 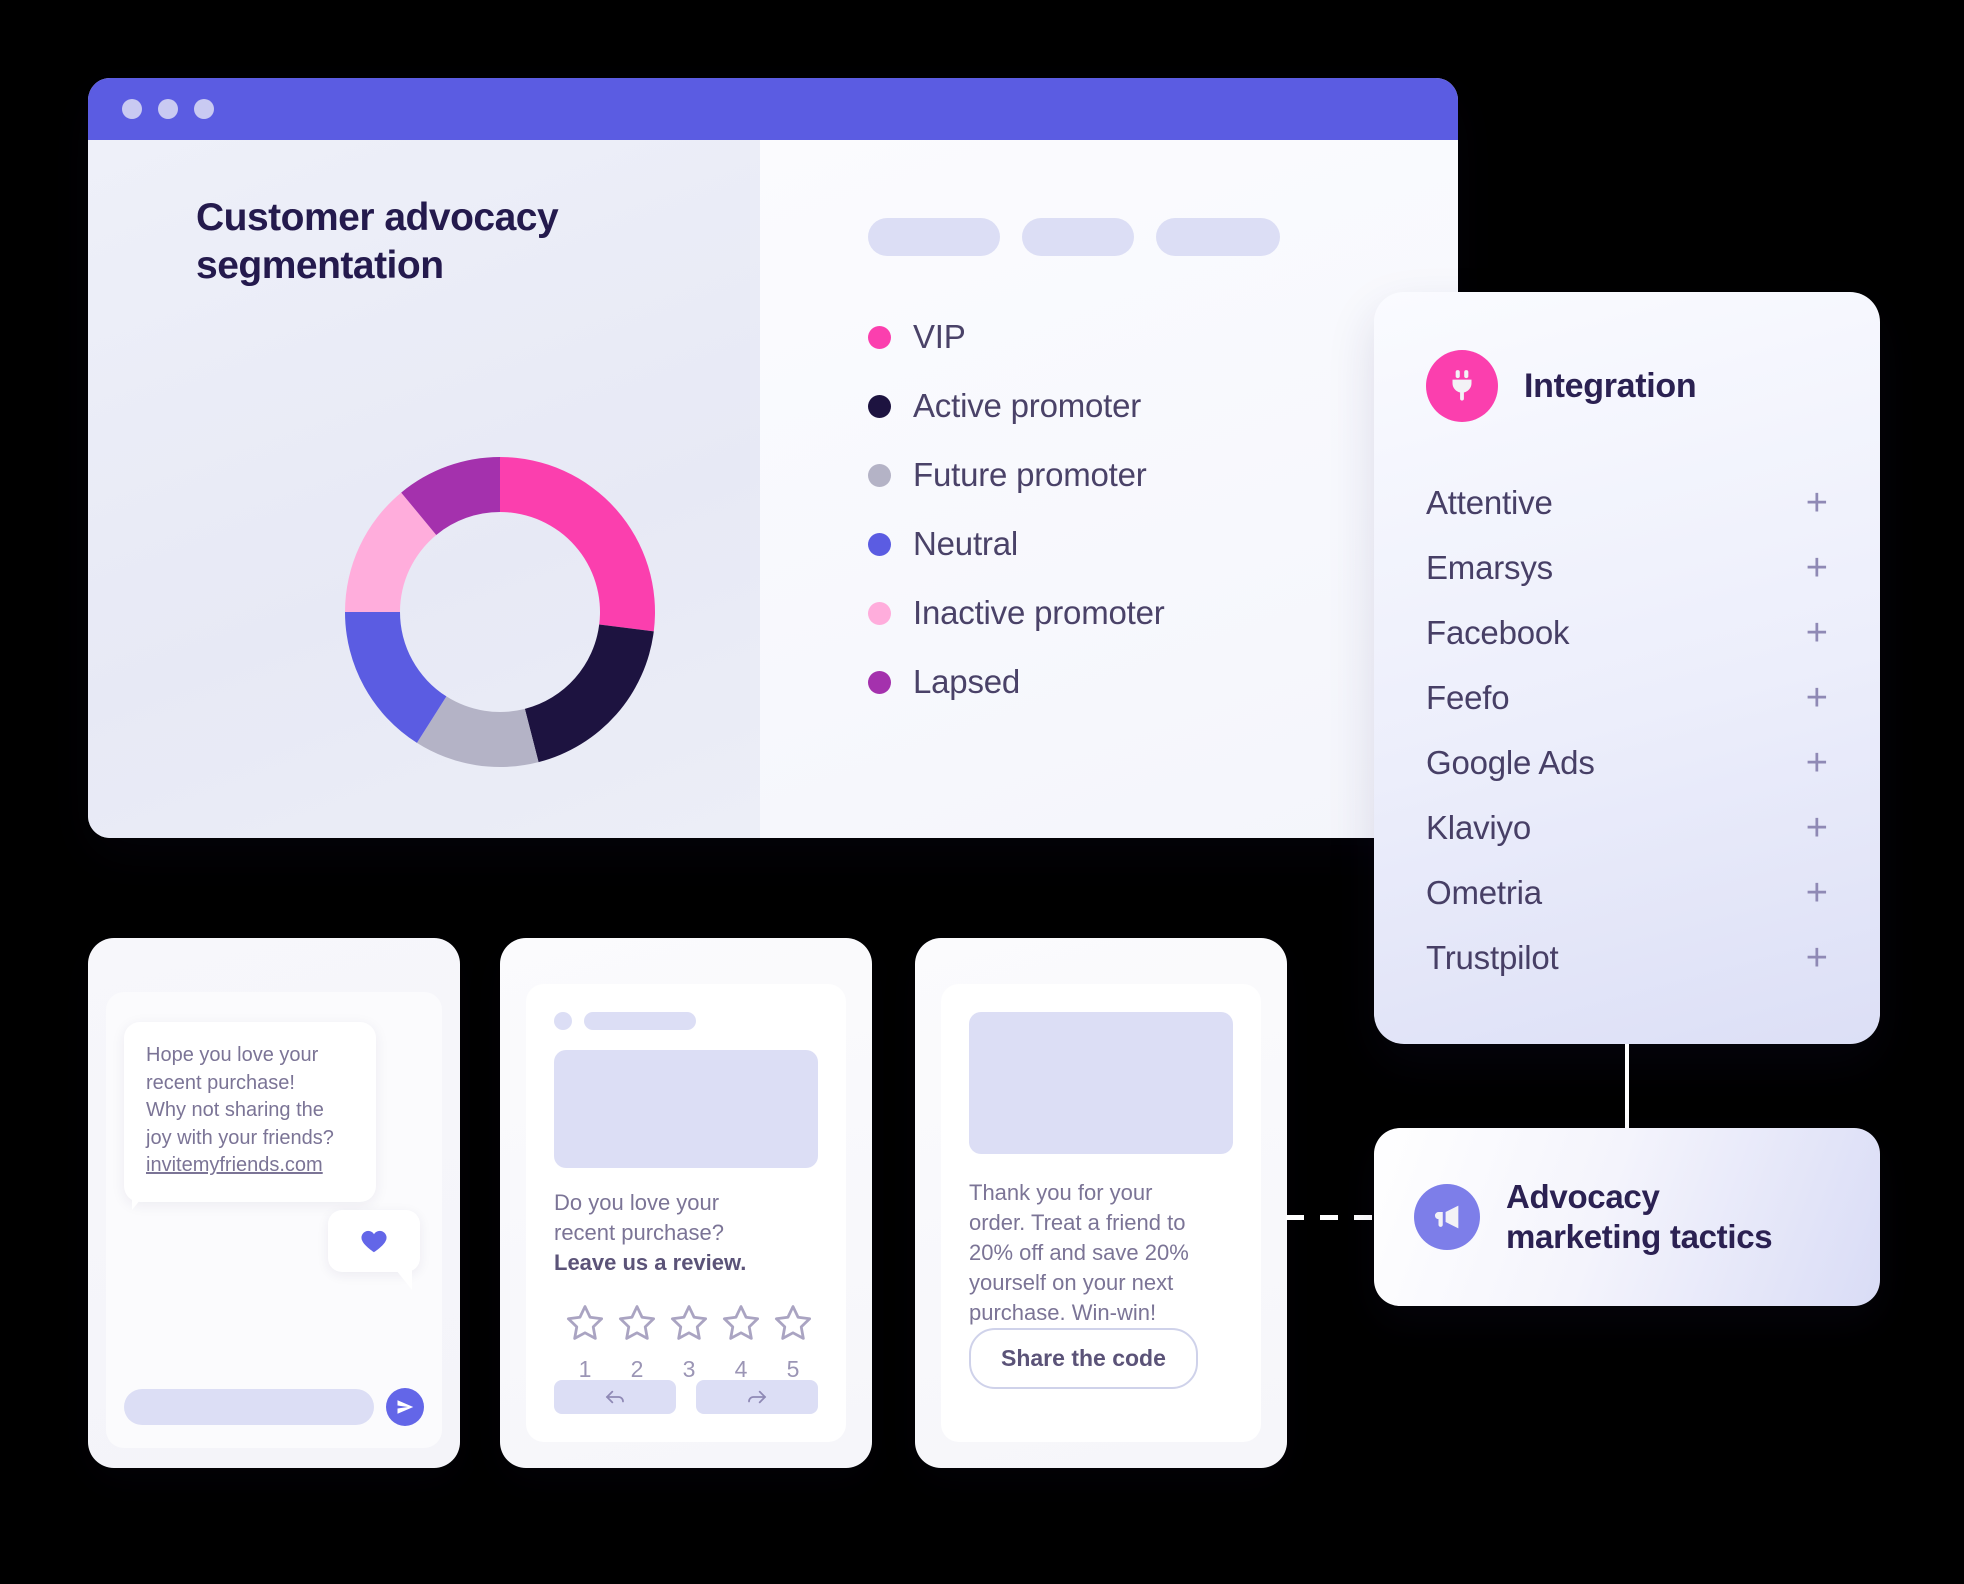 What do you see at coordinates (1627, 502) in the screenshot?
I see `integration-row: Attentive +` at bounding box center [1627, 502].